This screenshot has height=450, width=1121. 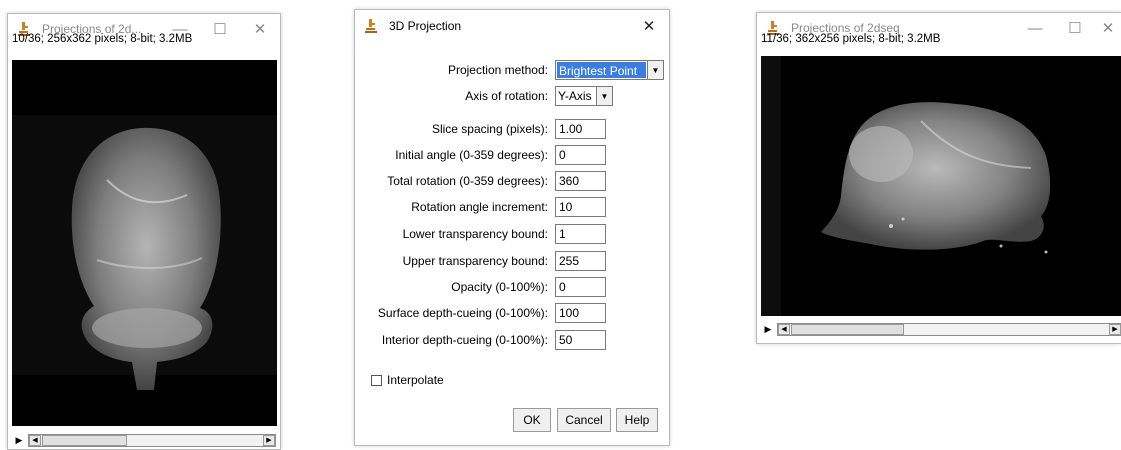 What do you see at coordinates (580, 261) in the screenshot?
I see `upper-transparency-input: 255` at bounding box center [580, 261].